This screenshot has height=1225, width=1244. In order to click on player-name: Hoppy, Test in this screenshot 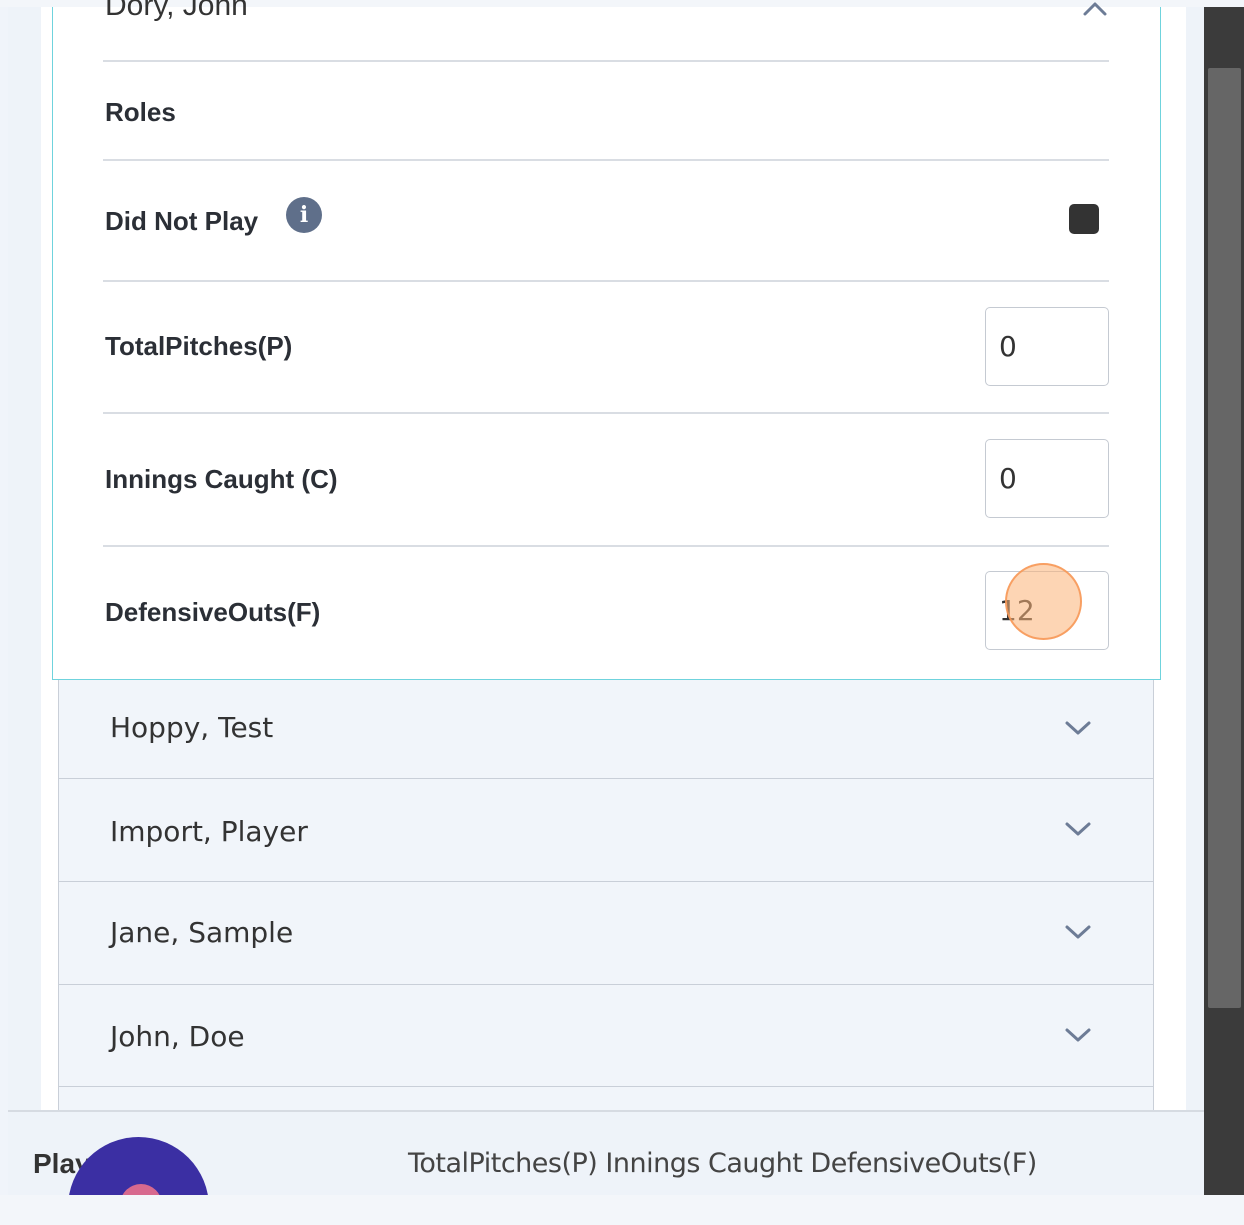, I will do `click(192, 727)`.